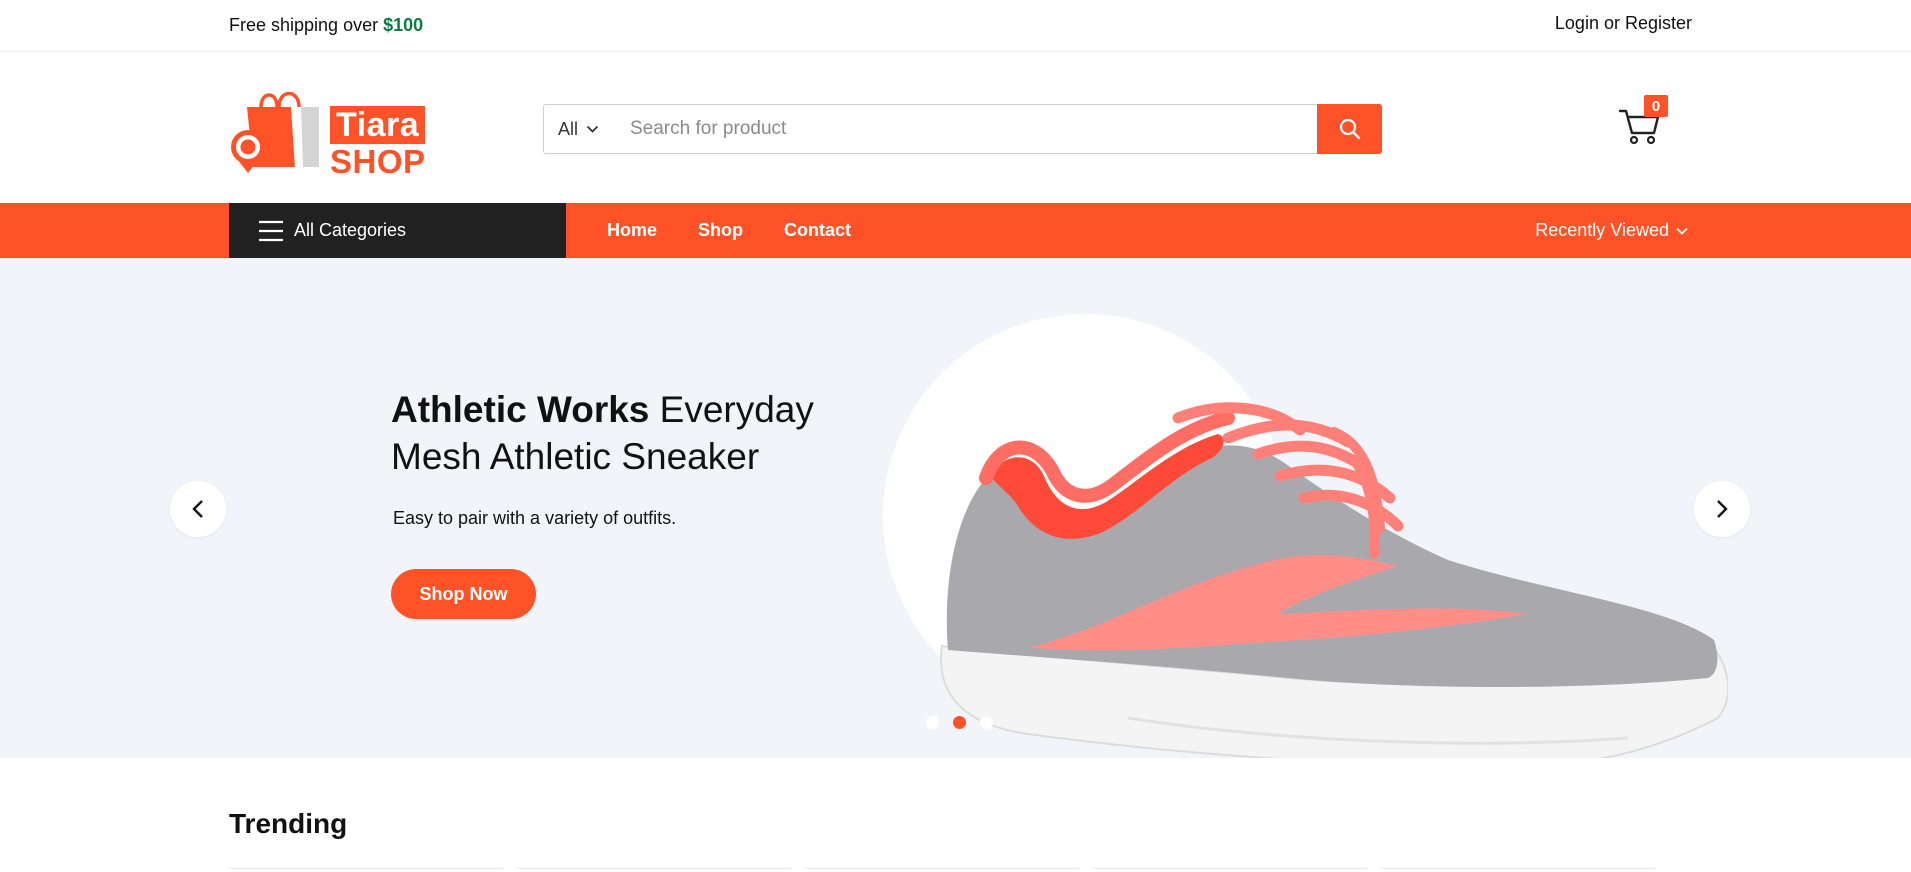 Image resolution: width=1911 pixels, height=872 pixels. I want to click on nav-links: Home Shop Contact, so click(749, 230).